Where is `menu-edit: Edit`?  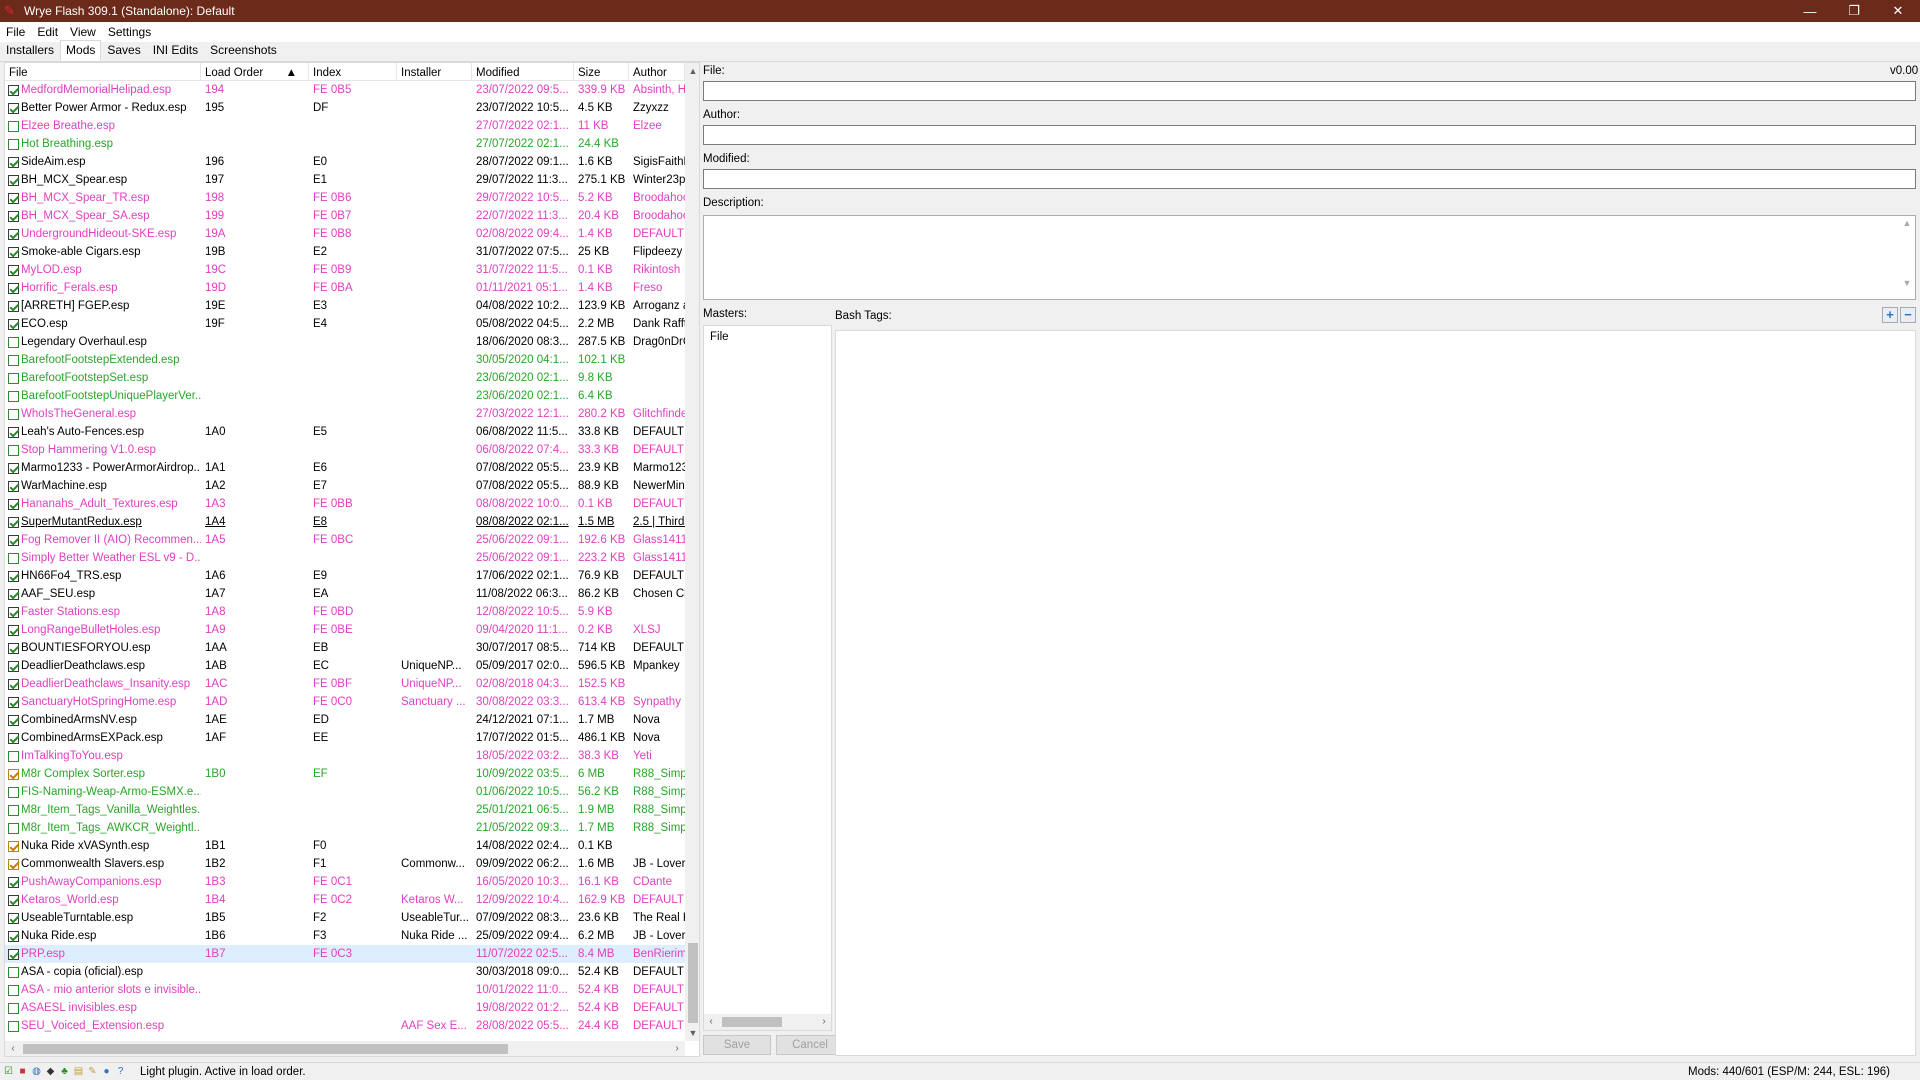 menu-edit: Edit is located at coordinates (47, 32).